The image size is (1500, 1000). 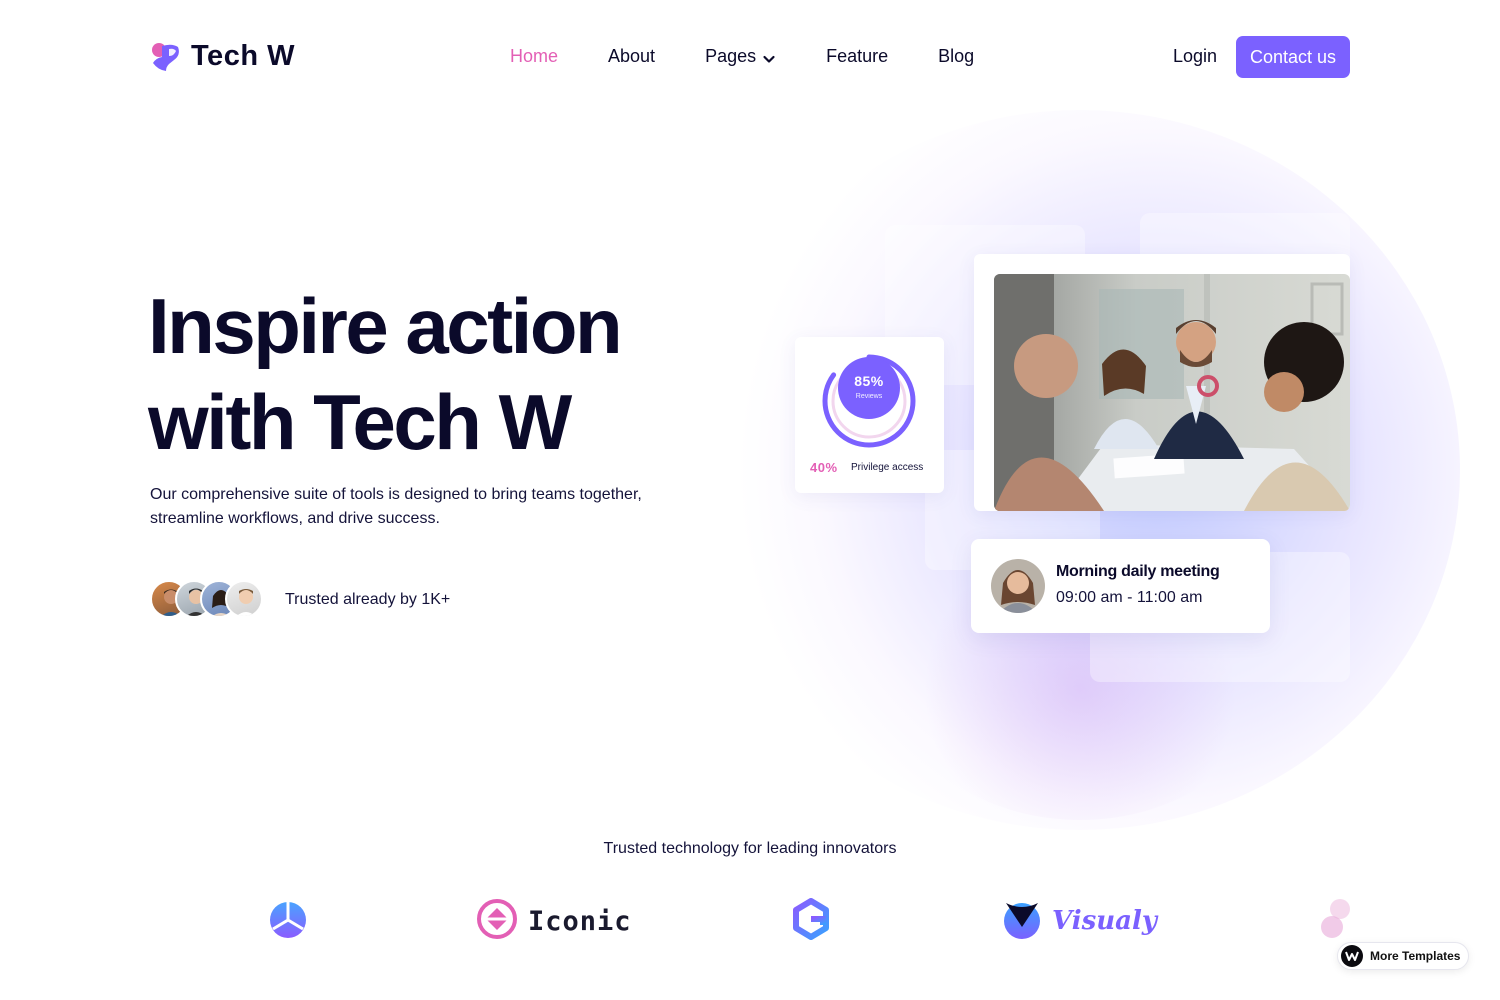 What do you see at coordinates (458, 374) in the screenshot?
I see `hero-title: Inspire action with Tech W` at bounding box center [458, 374].